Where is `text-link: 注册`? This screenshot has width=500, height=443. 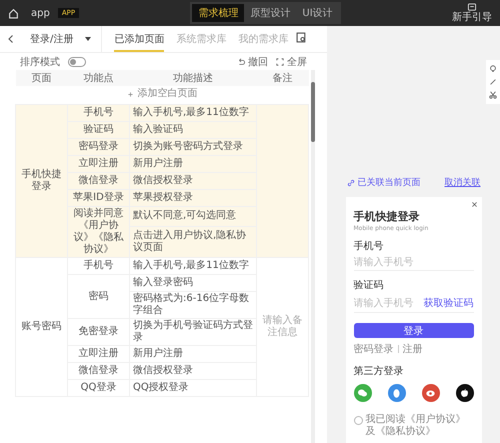
text-link: 注册 is located at coordinates (412, 349).